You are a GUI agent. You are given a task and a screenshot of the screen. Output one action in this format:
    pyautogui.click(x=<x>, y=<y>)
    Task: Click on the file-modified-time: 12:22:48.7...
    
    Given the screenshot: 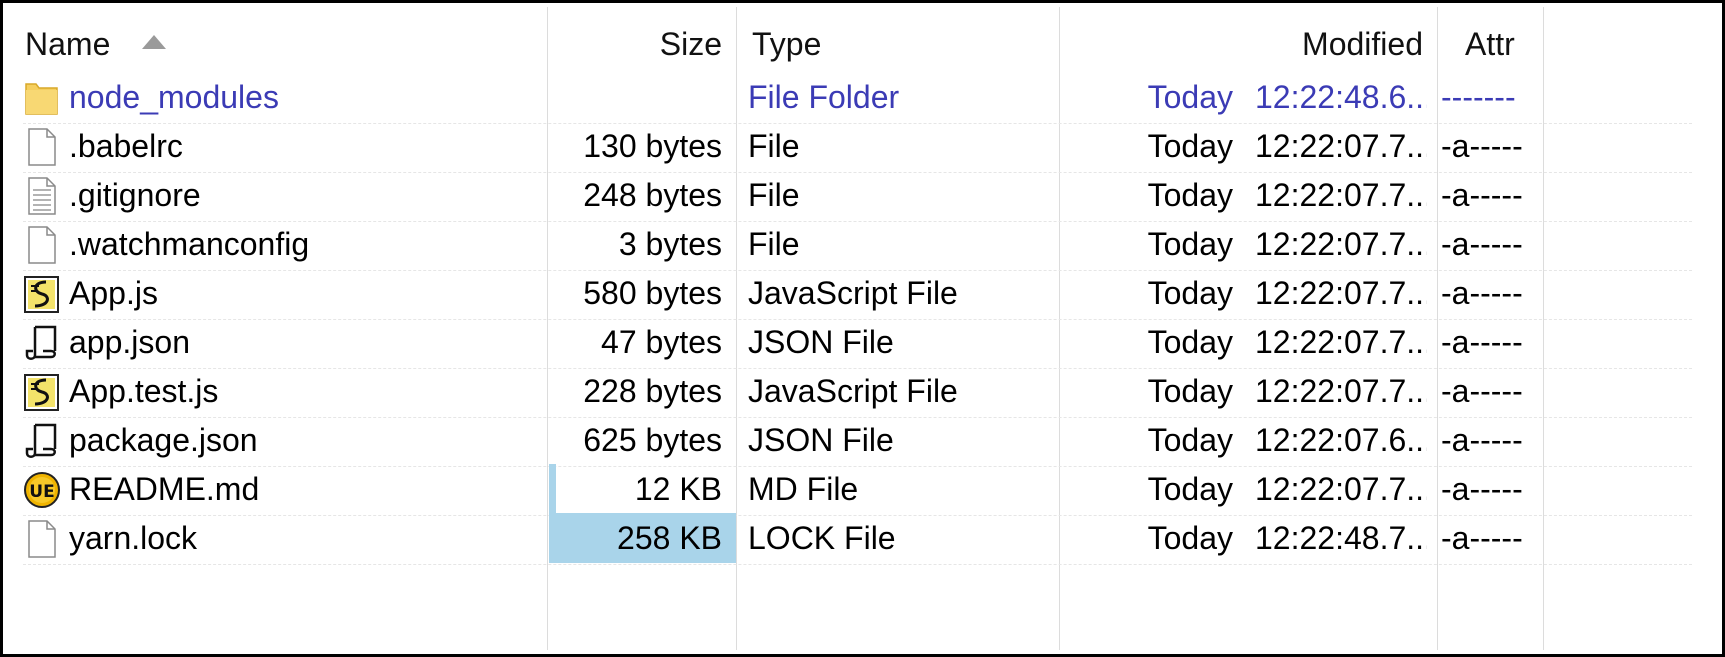 What is the action you would take?
    pyautogui.click(x=1341, y=538)
    